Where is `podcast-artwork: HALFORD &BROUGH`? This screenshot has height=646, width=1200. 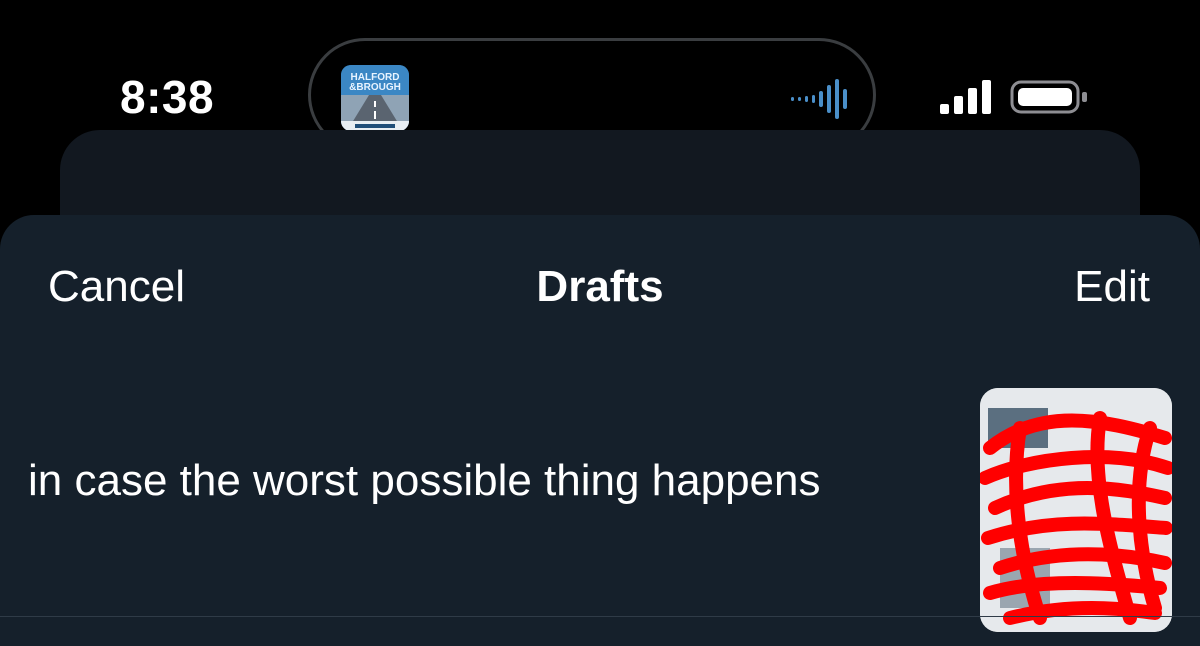
podcast-artwork: HALFORD &BROUGH is located at coordinates (375, 98).